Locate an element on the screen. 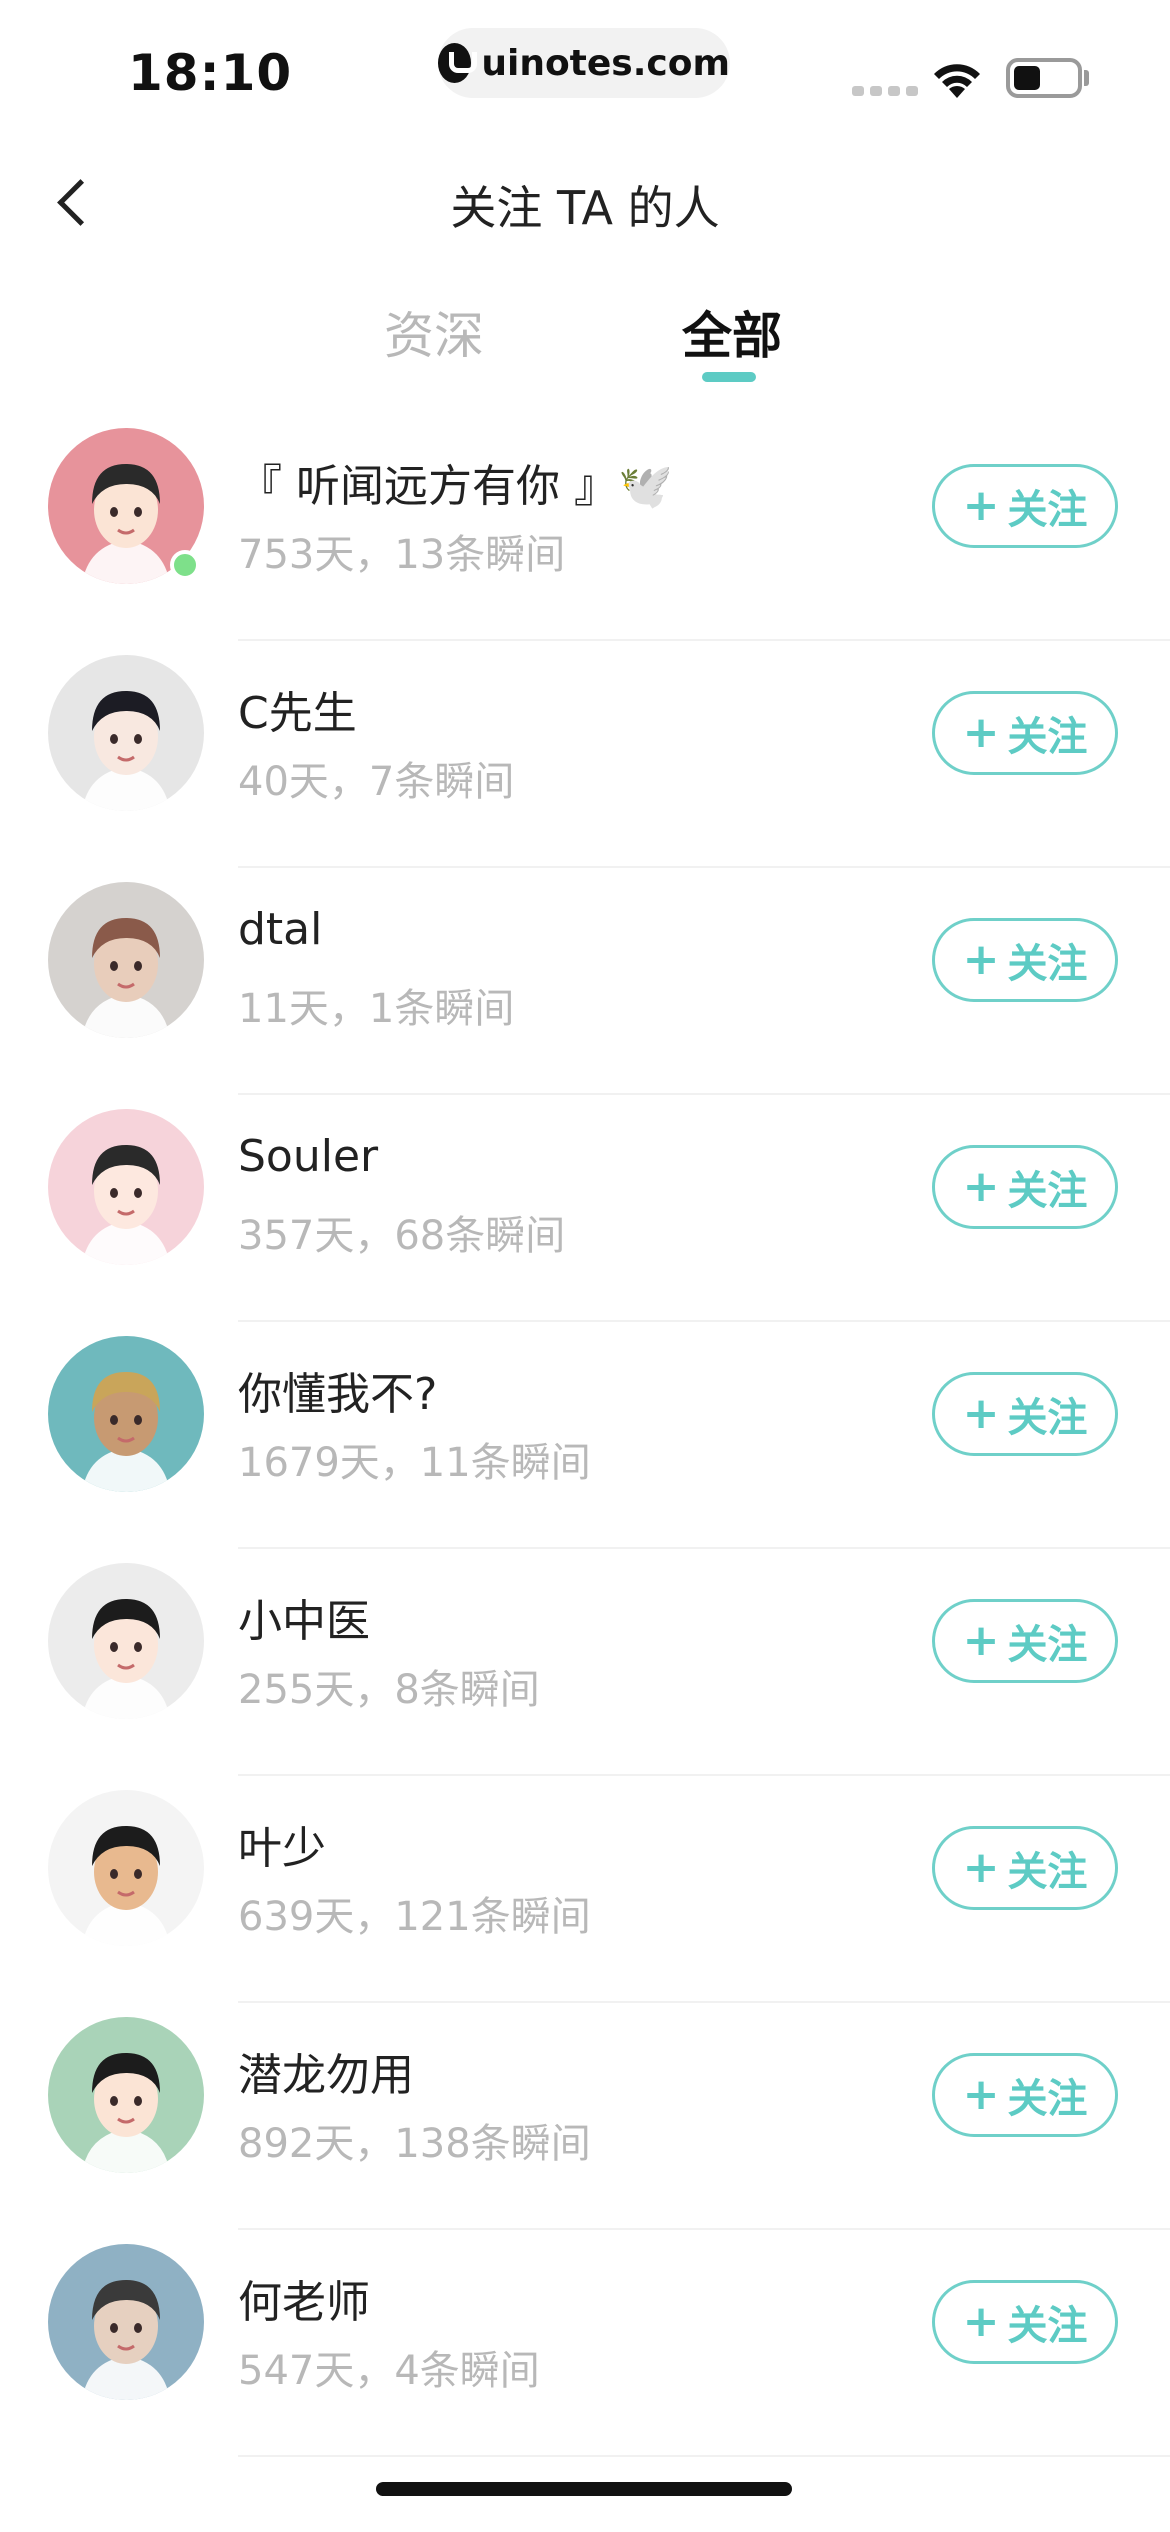  user-name: dtal is located at coordinates (280, 929).